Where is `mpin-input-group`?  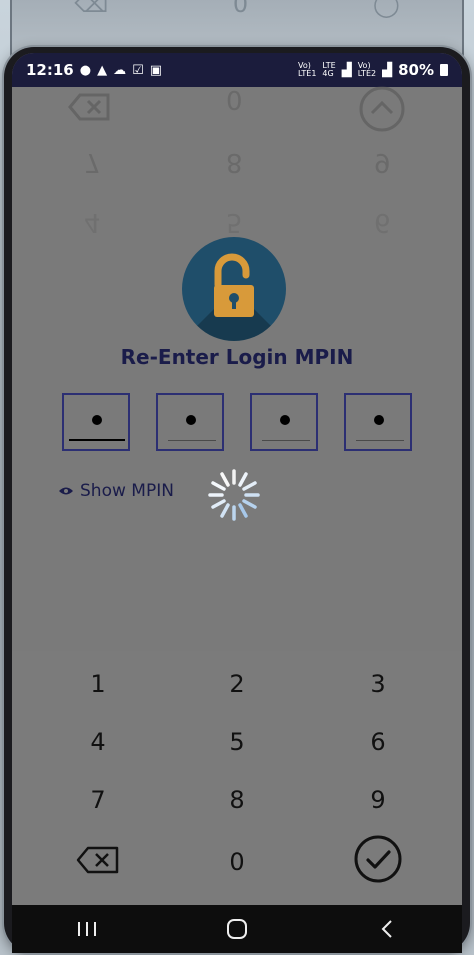 mpin-input-group is located at coordinates (237, 422).